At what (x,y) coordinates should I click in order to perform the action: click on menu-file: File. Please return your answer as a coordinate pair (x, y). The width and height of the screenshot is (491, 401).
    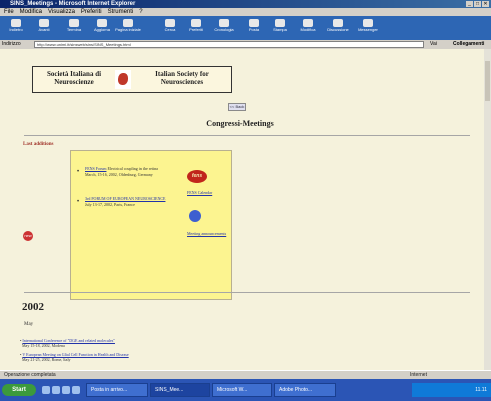
    Looking at the image, I should click on (9, 12).